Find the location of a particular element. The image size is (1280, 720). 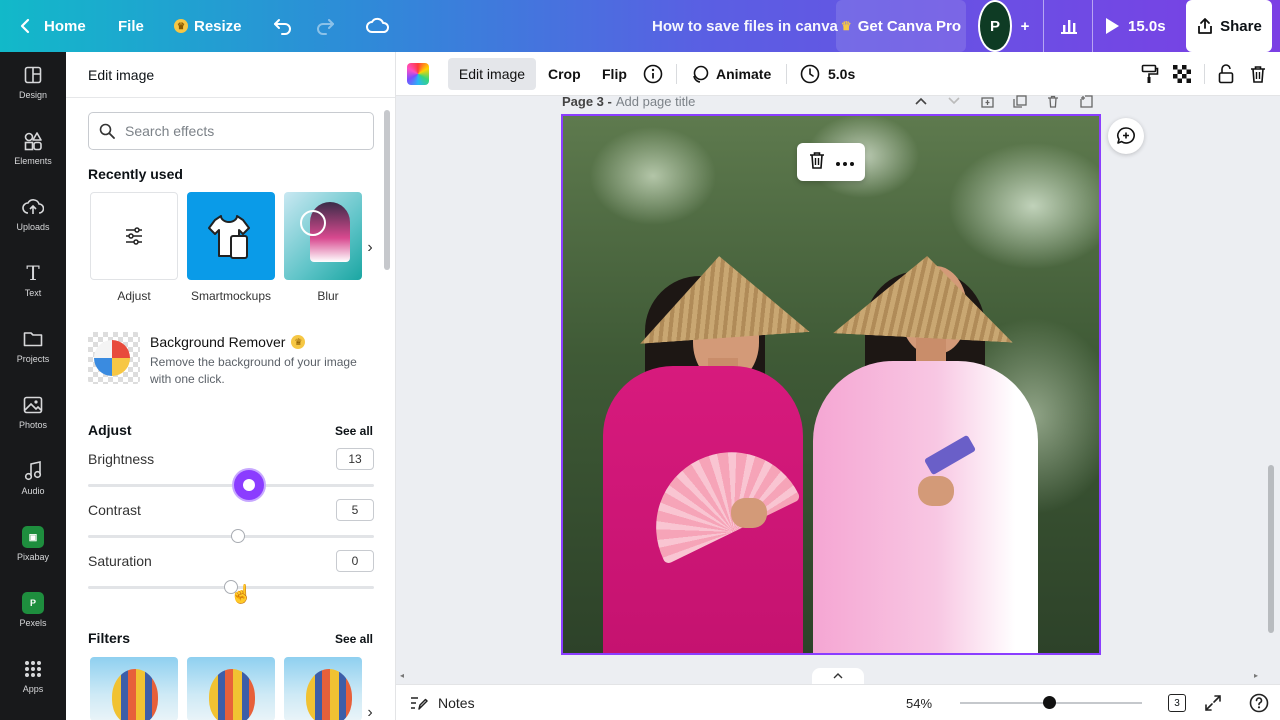

delete-element-trash-icon is located at coordinates (817, 162).